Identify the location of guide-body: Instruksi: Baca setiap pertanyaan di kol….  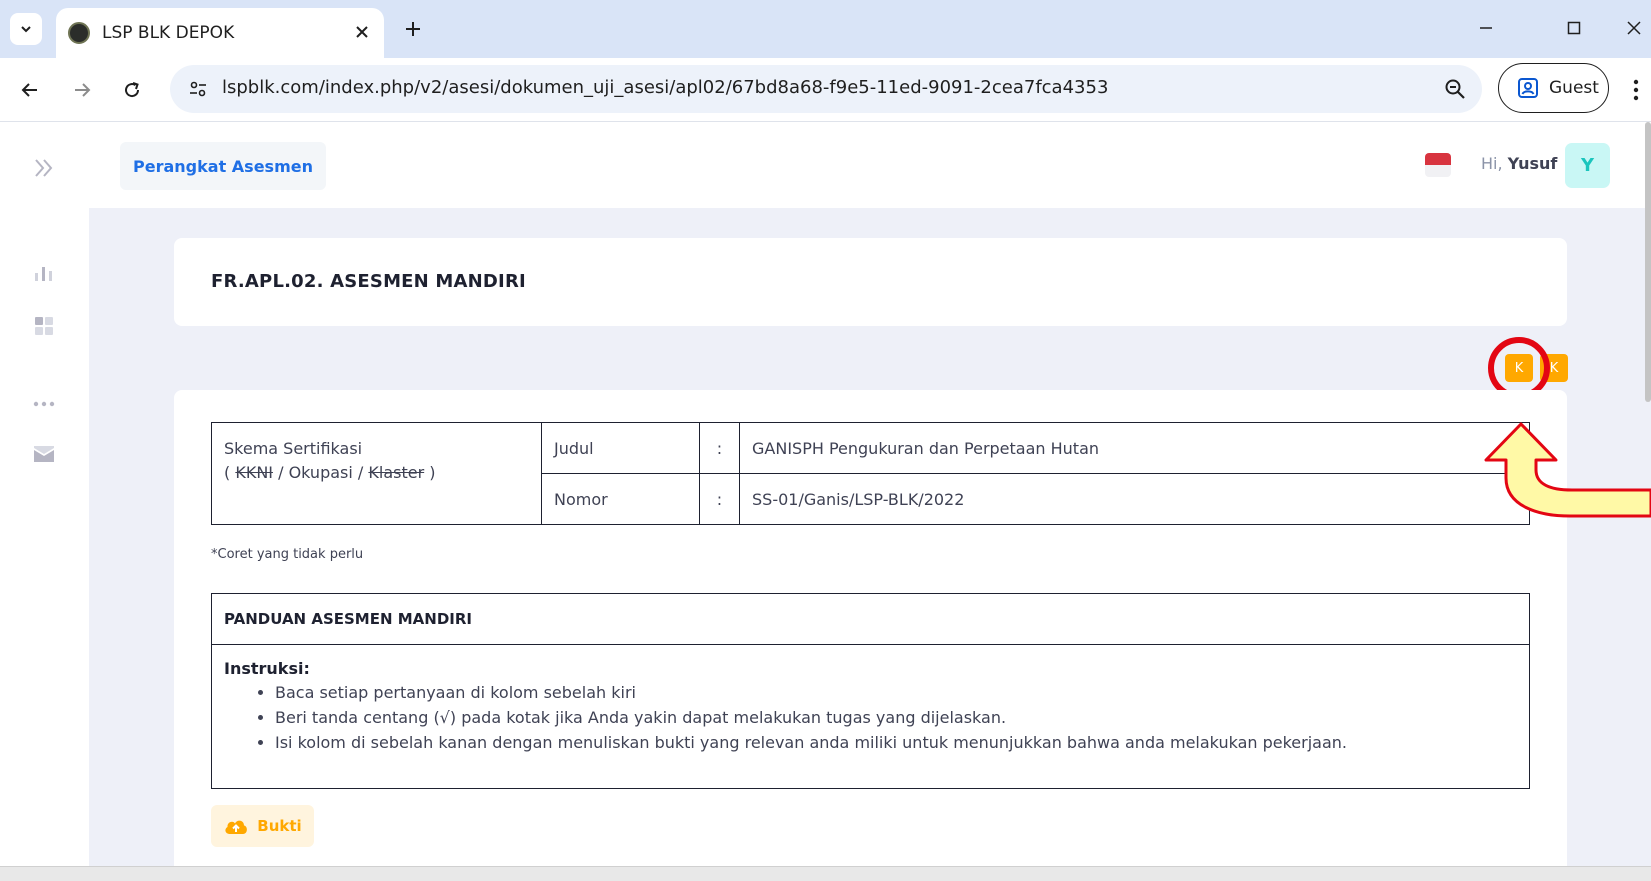
(870, 707).